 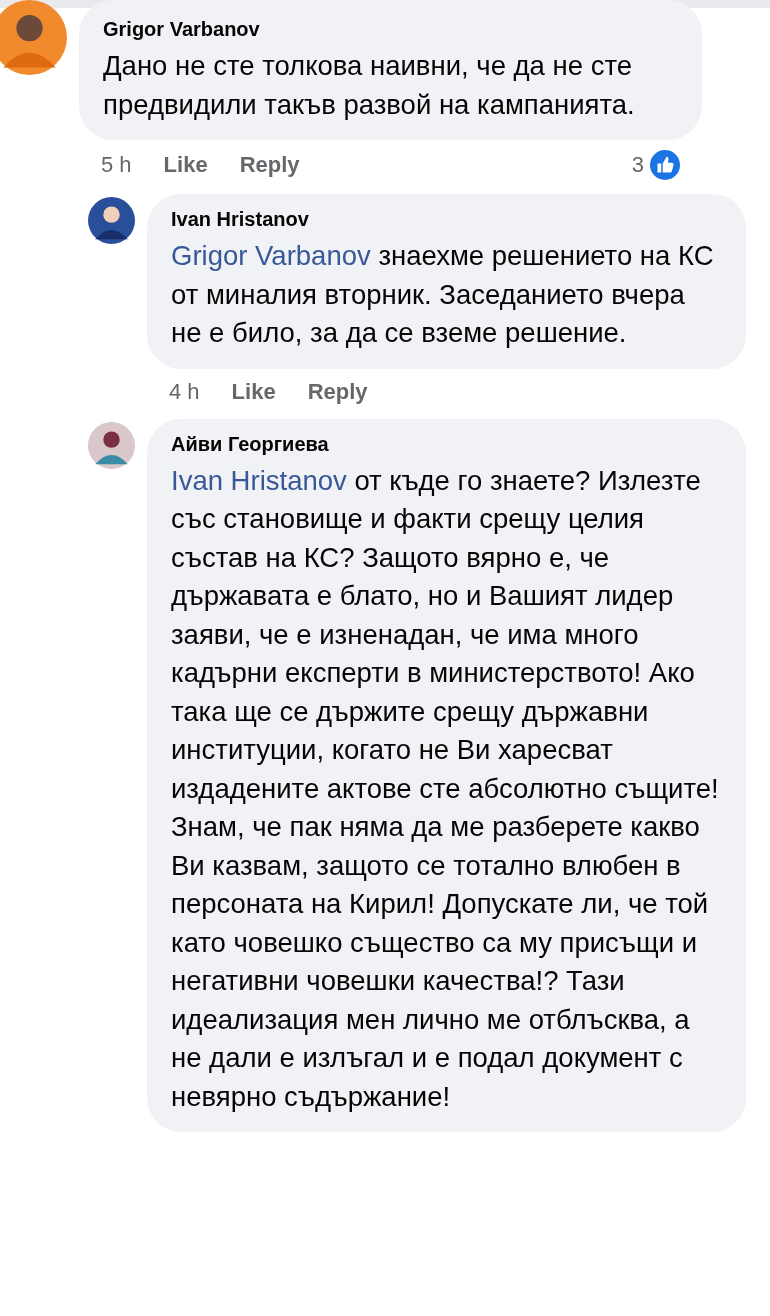 I want to click on timestamp: 5 h, so click(x=116, y=165).